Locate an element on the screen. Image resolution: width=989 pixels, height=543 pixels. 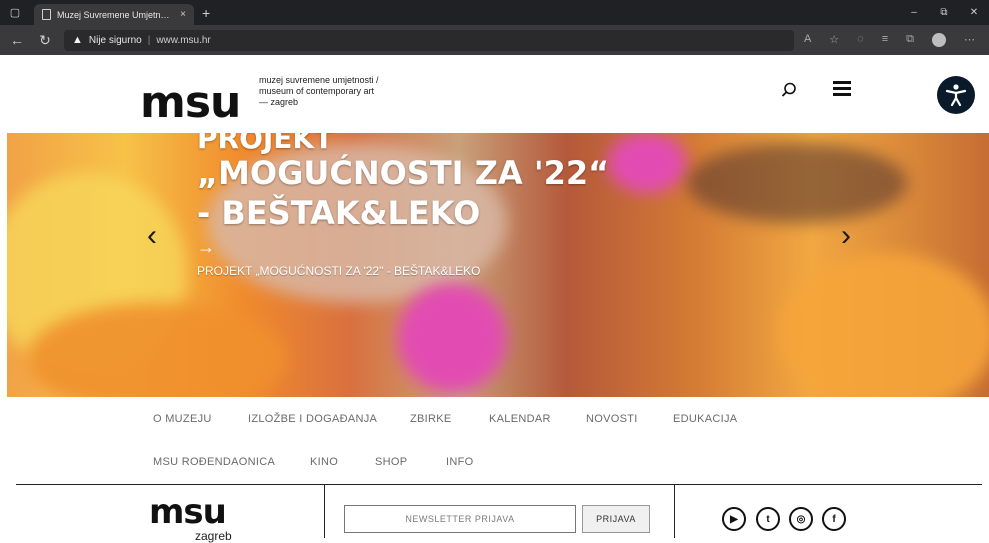
page-icon is located at coordinates (46, 14).